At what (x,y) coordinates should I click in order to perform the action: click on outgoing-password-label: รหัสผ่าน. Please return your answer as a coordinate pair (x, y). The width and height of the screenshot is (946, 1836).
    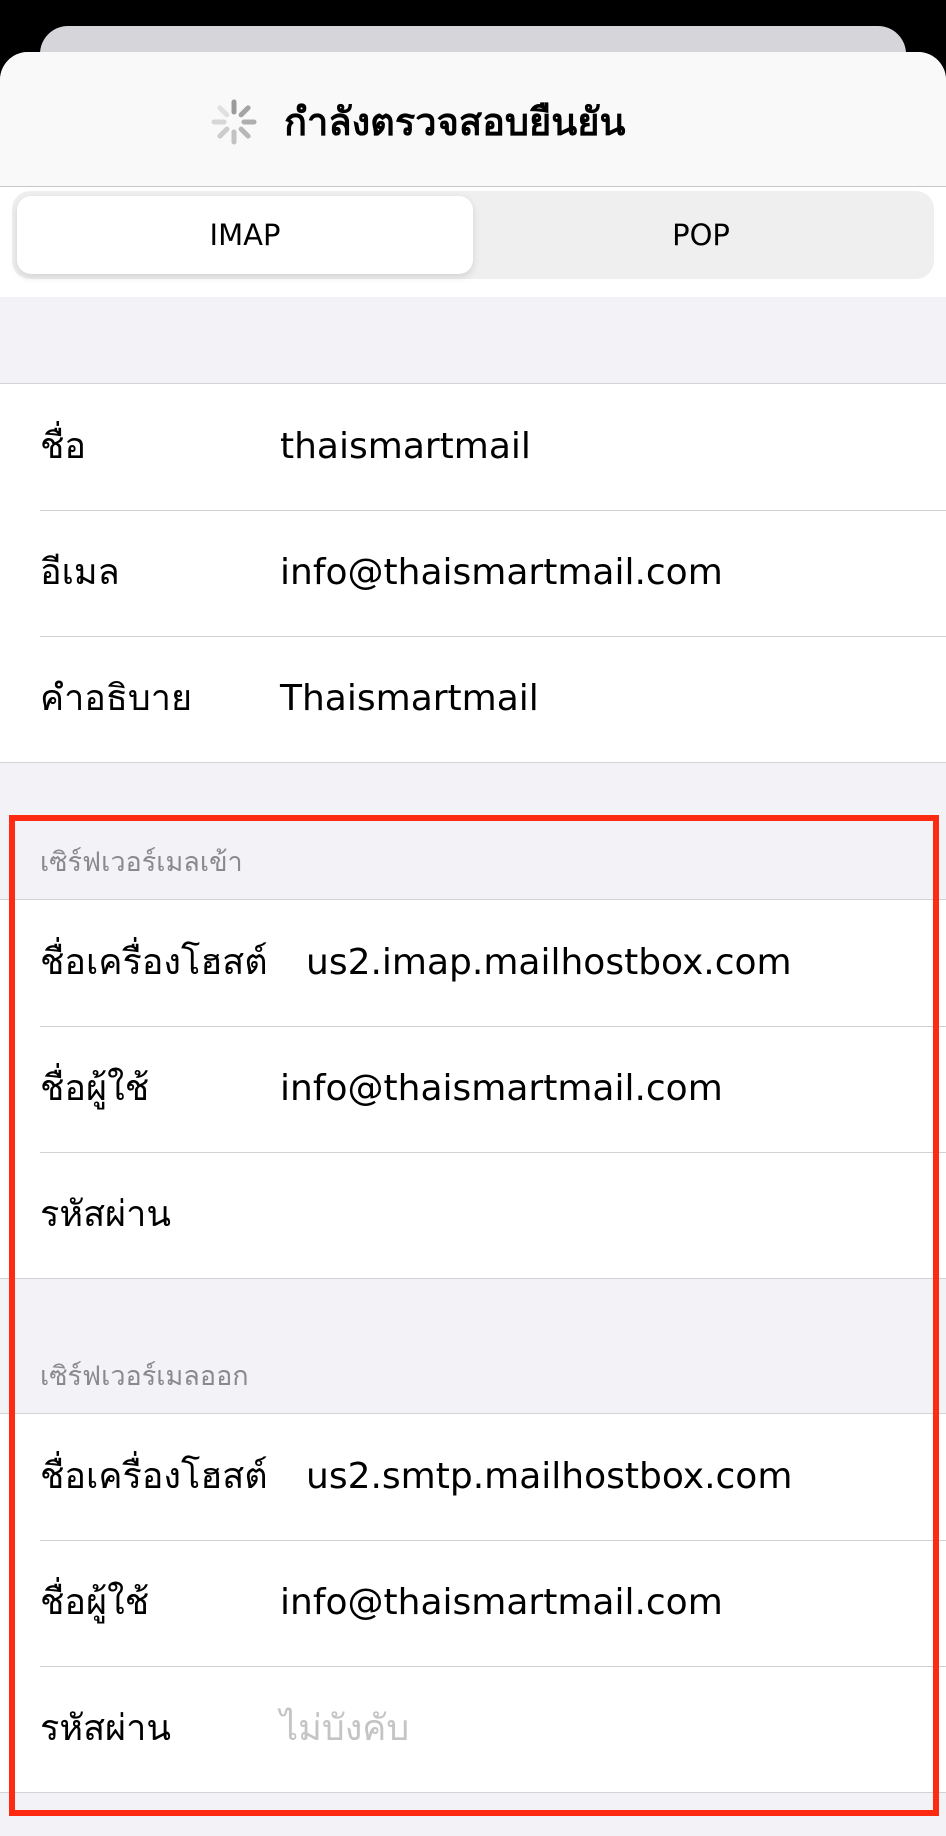
    Looking at the image, I should click on (105, 1728).